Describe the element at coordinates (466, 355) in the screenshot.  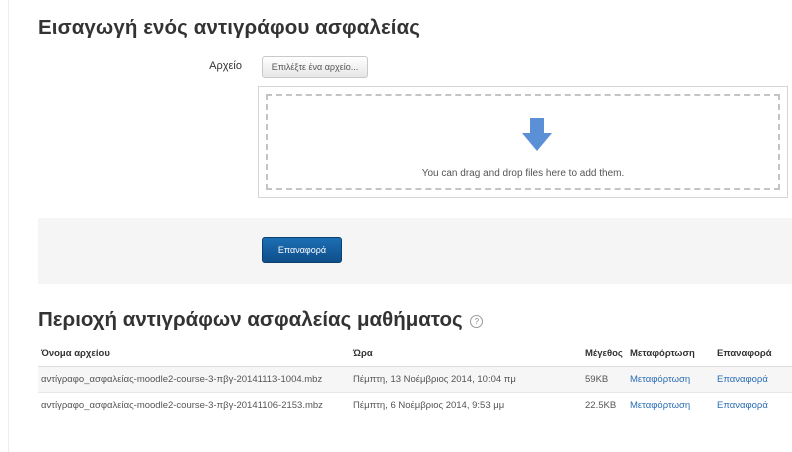
I see `column-header-time: Ώρα` at that location.